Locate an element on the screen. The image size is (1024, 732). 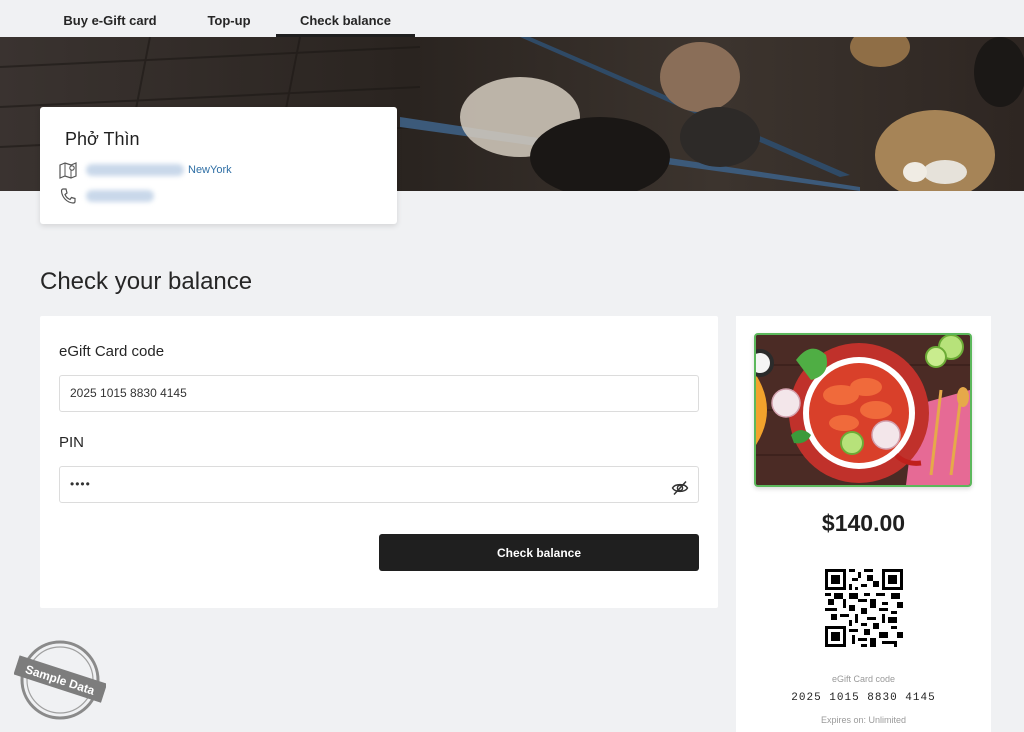
phone-row is located at coordinates (106, 196).